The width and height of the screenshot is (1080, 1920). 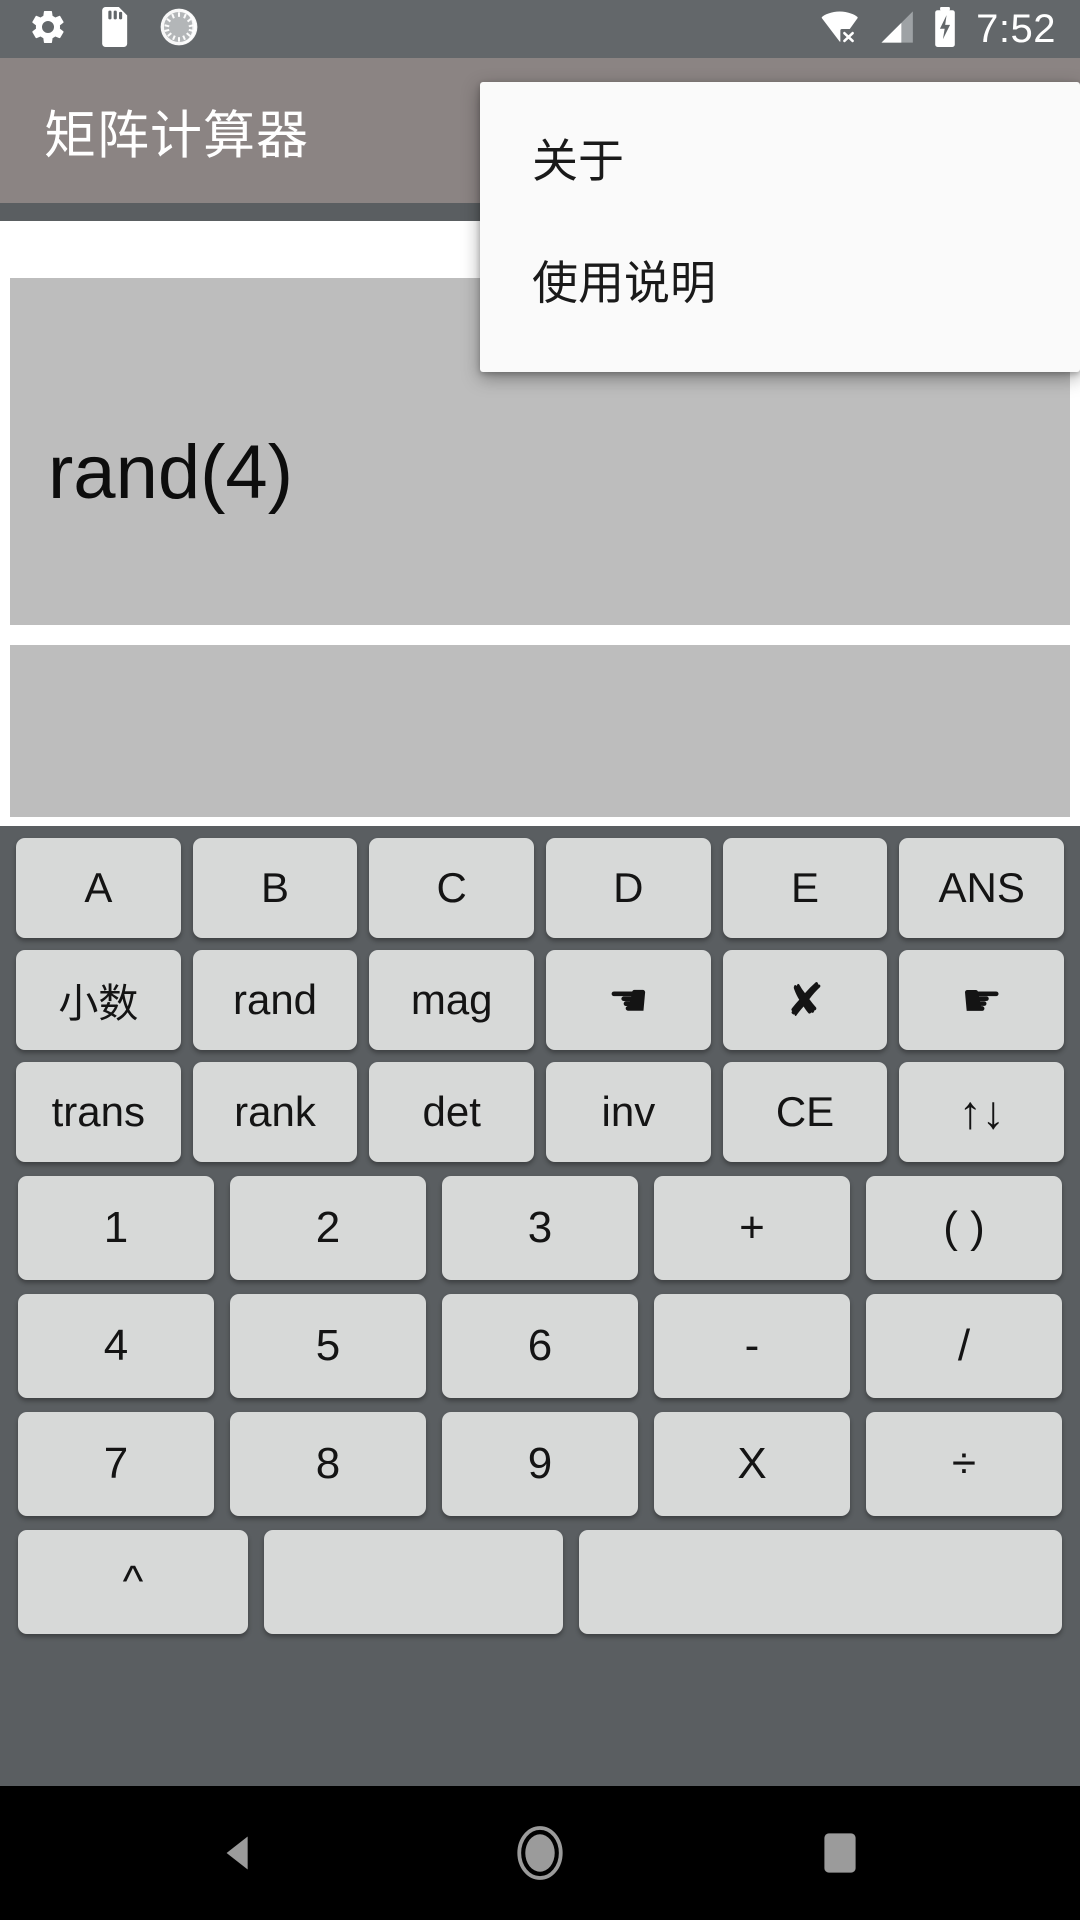 What do you see at coordinates (275, 888) in the screenshot?
I see `key-matrix-b: B` at bounding box center [275, 888].